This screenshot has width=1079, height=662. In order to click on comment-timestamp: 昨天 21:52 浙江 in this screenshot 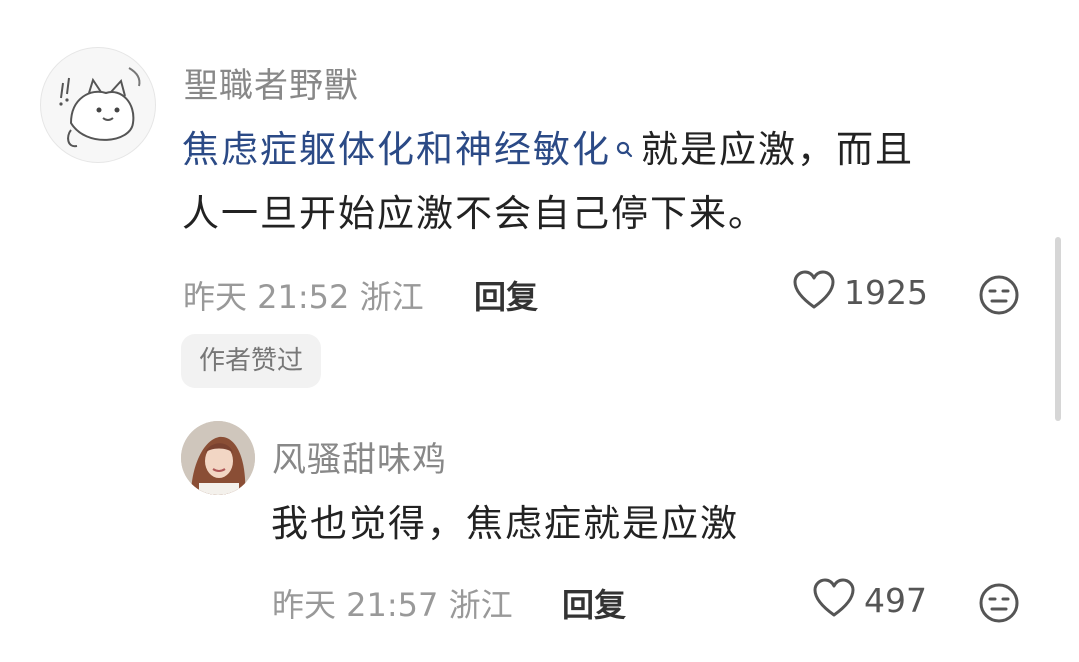, I will do `click(303, 297)`.